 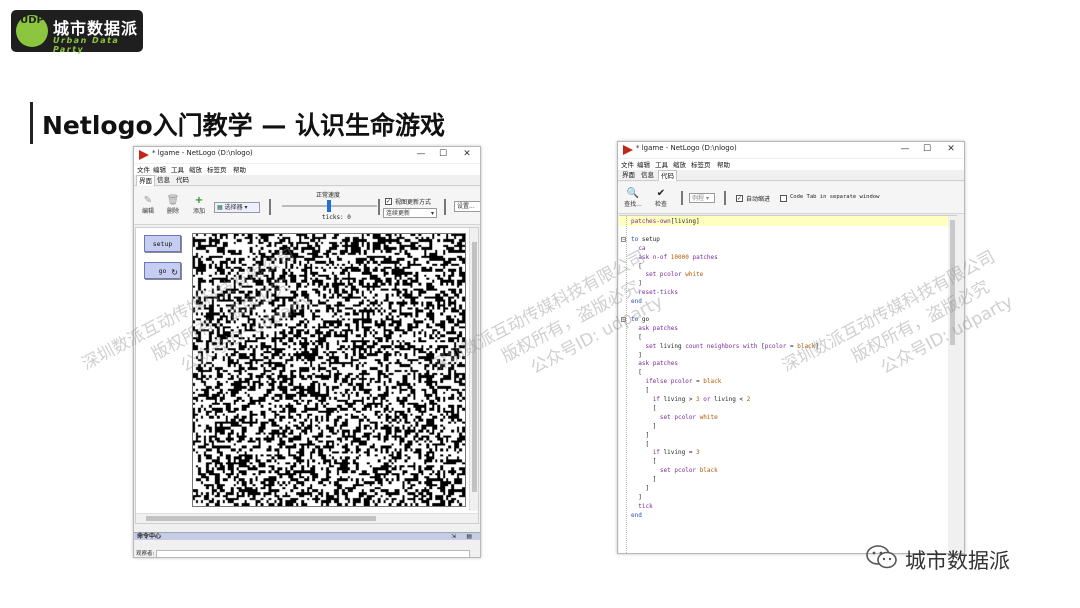 I want to click on view-update-label: 视图更新方式, so click(x=413, y=202).